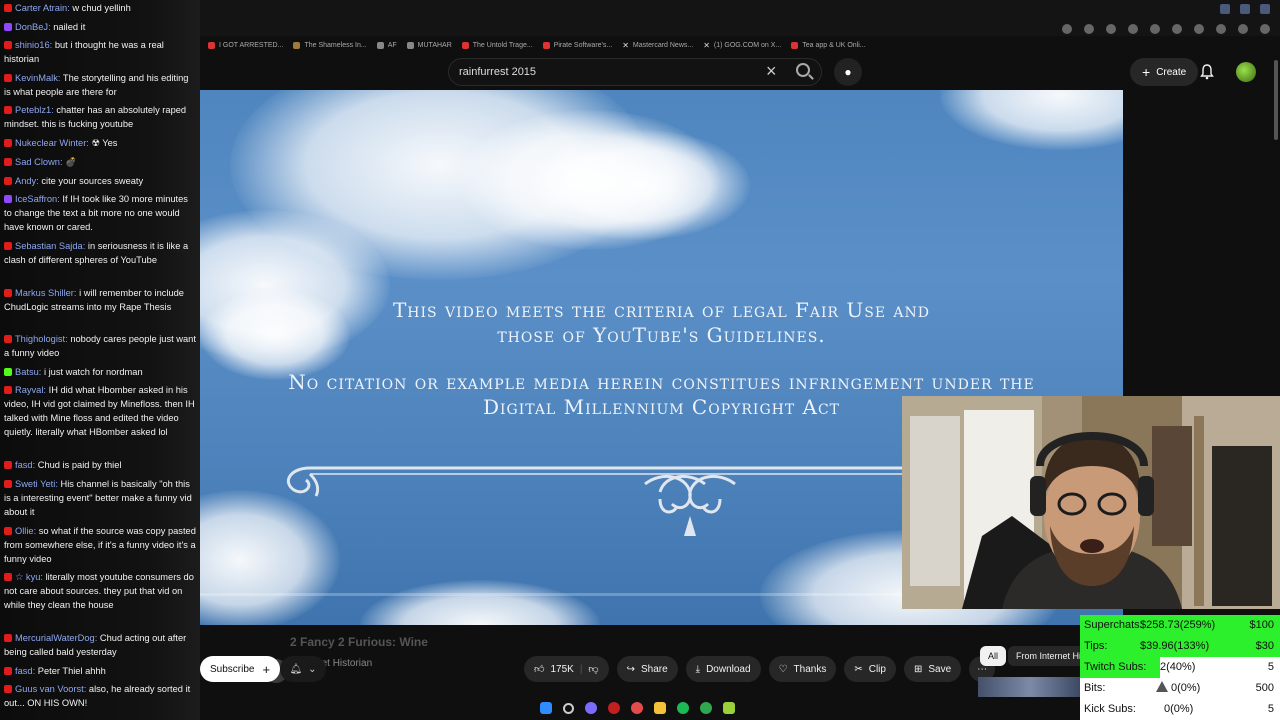 Image resolution: width=1280 pixels, height=720 pixels. Describe the element at coordinates (729, 708) in the screenshot. I see `app-icon` at that location.